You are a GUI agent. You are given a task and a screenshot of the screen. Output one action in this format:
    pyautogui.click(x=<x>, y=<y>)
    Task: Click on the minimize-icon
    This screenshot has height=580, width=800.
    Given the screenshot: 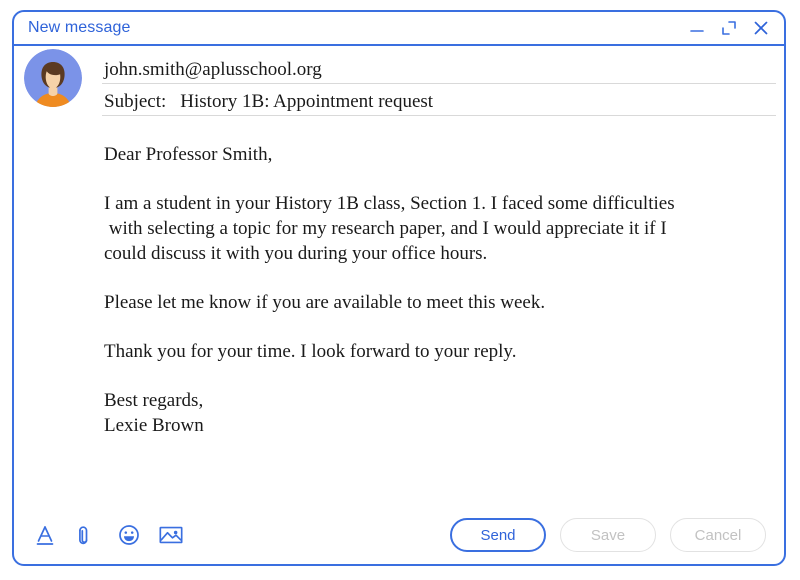 What is the action you would take?
    pyautogui.click(x=697, y=28)
    